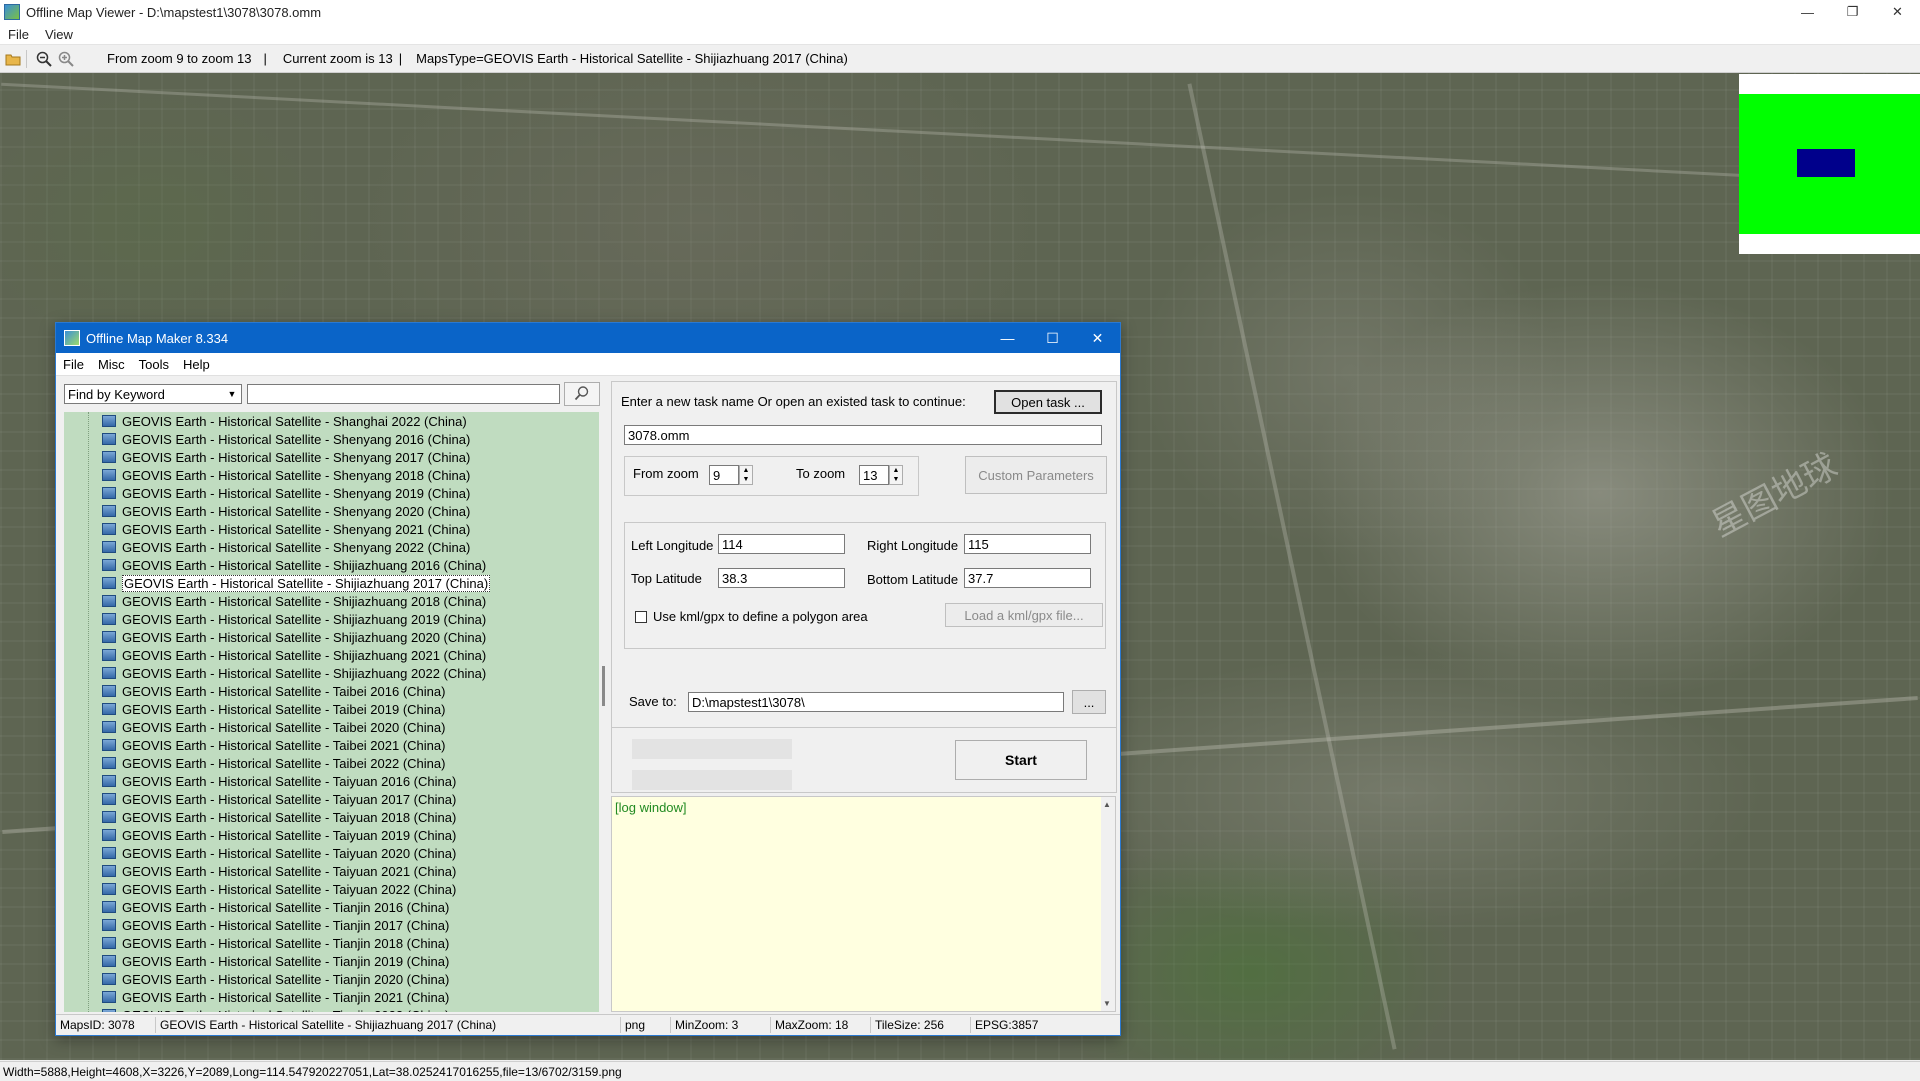  Describe the element at coordinates (66, 59) in the screenshot. I see `zoom-in-icon` at that location.